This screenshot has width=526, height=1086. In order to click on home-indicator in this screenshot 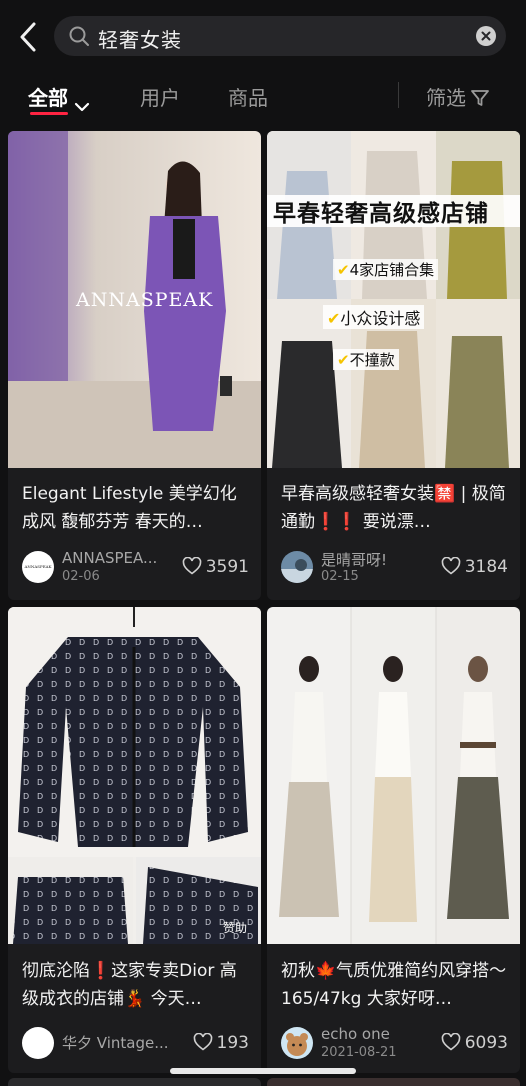, I will do `click(263, 1071)`.